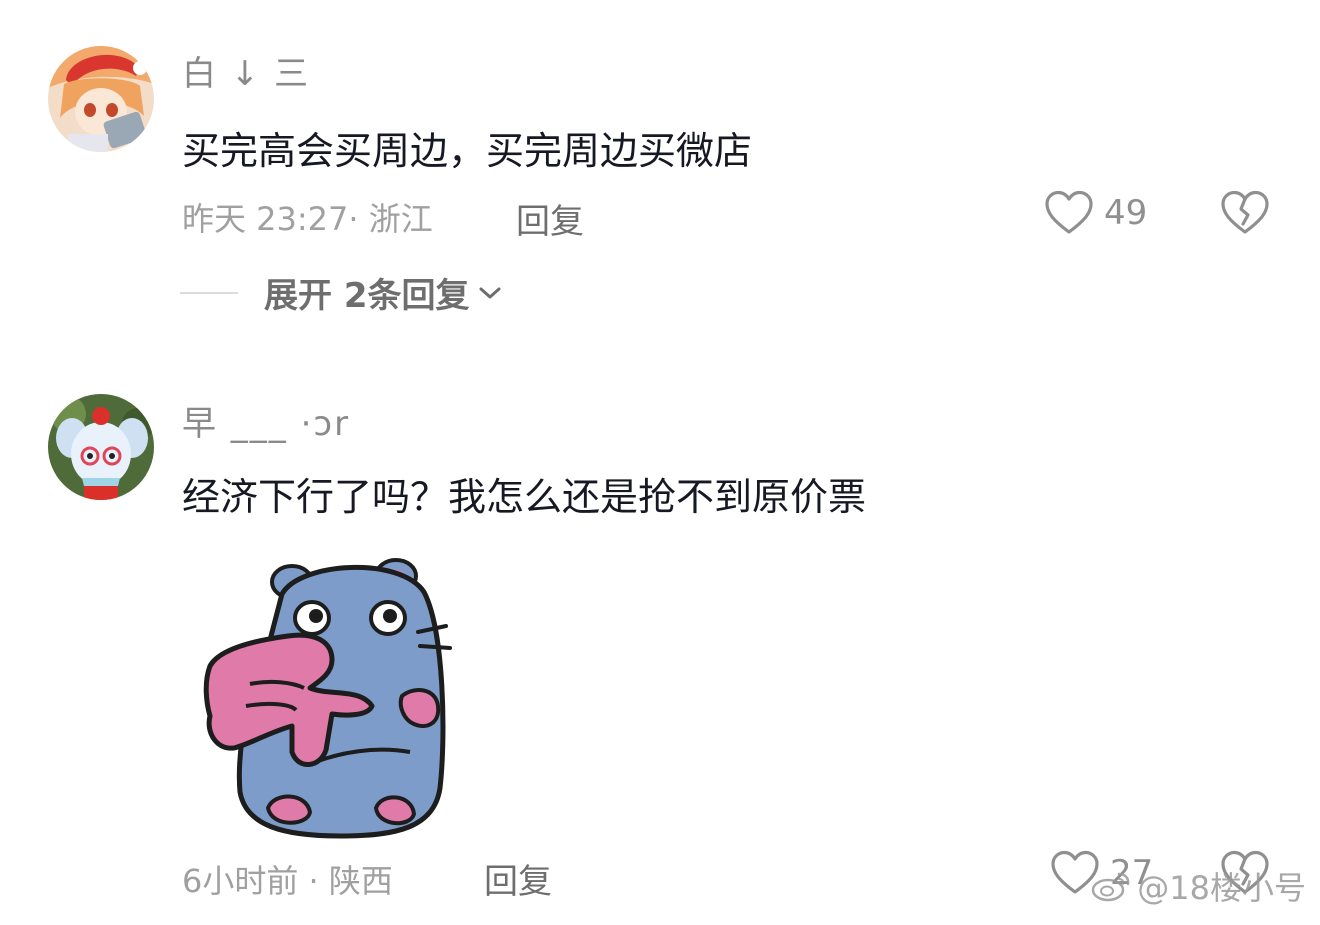 The image size is (1320, 925). What do you see at coordinates (524, 497) in the screenshot?
I see `comment-text: 经济下行了吗？我怎么还是抢不到原价票` at bounding box center [524, 497].